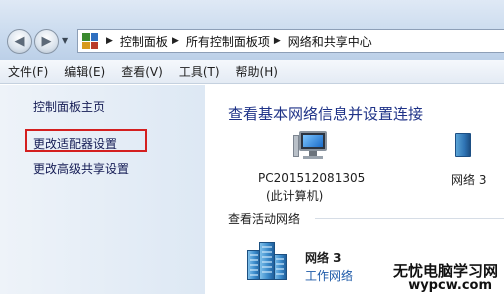  Describe the element at coordinates (264, 219) in the screenshot. I see `active-networks-heading: 查看活动网络` at that location.